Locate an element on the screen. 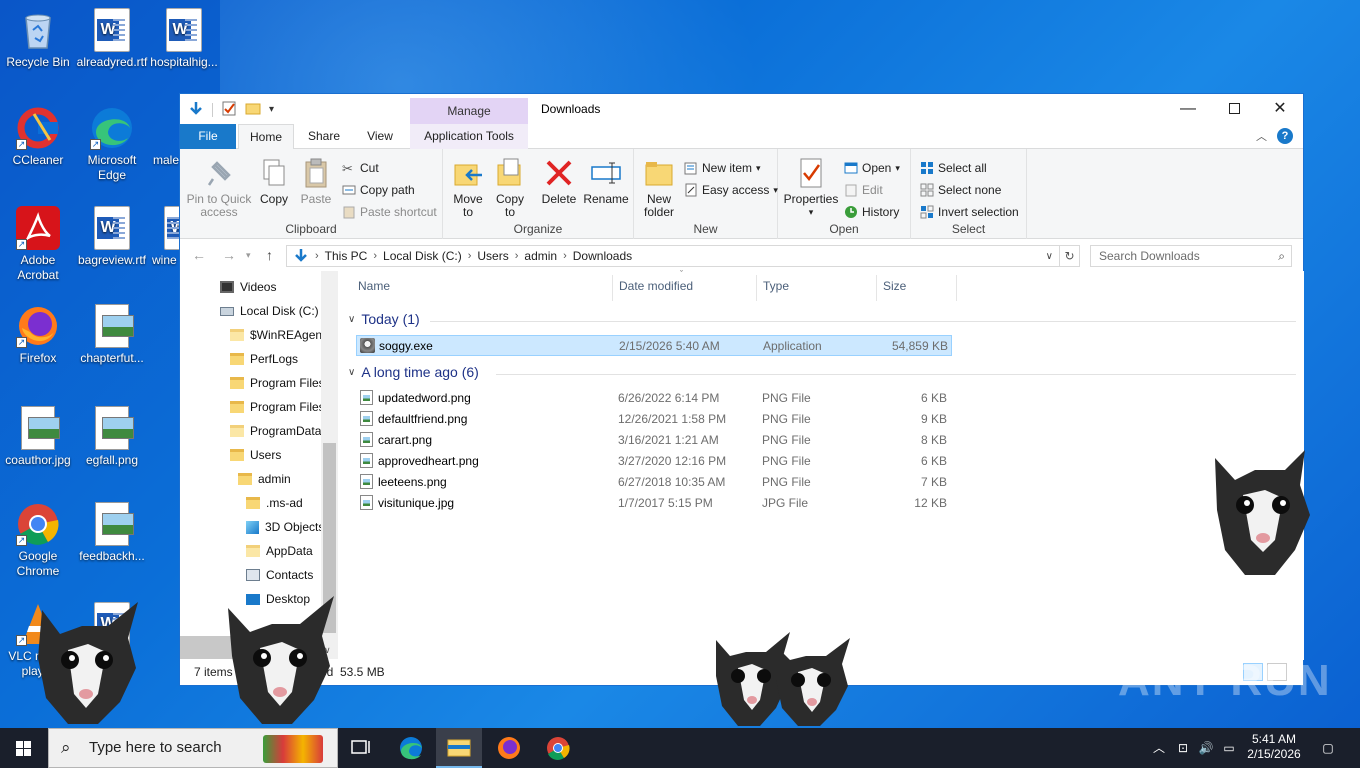 The height and width of the screenshot is (768, 1360). desktop-icon-alreadyred: alreadyred.rtf is located at coordinates (112, 39).